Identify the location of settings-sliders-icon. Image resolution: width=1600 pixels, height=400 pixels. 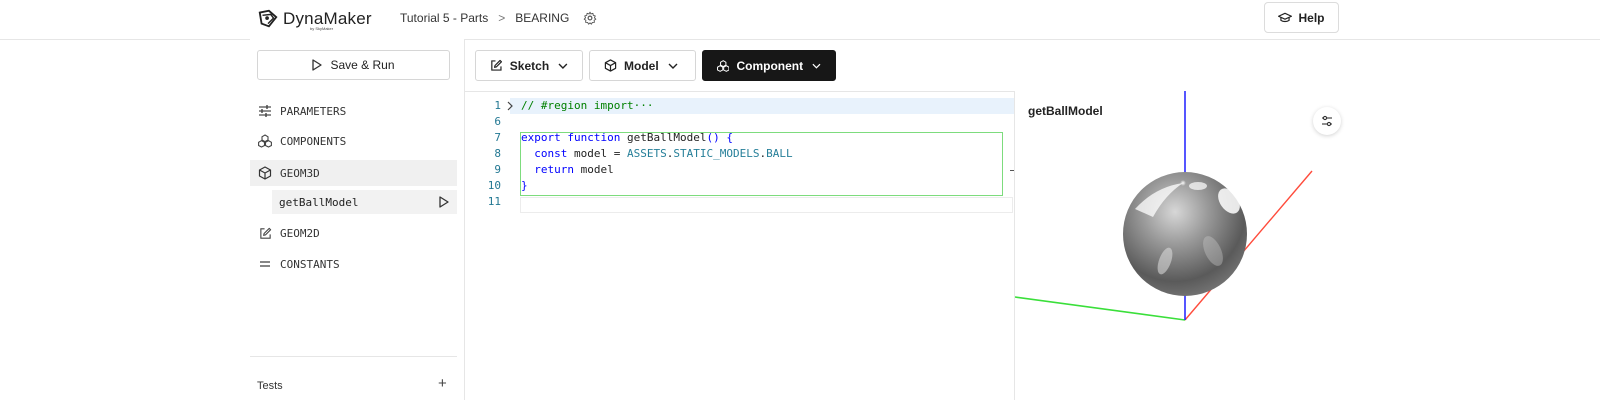
(1327, 121).